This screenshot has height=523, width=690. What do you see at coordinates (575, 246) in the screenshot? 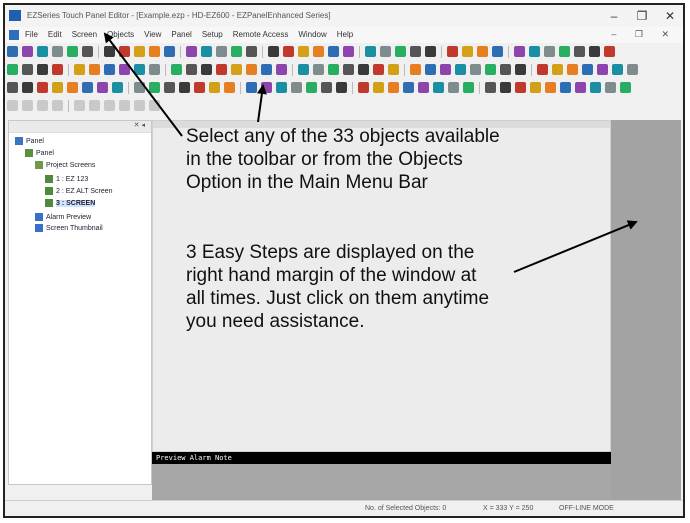
I see `arrow-to-right-margin` at bounding box center [575, 246].